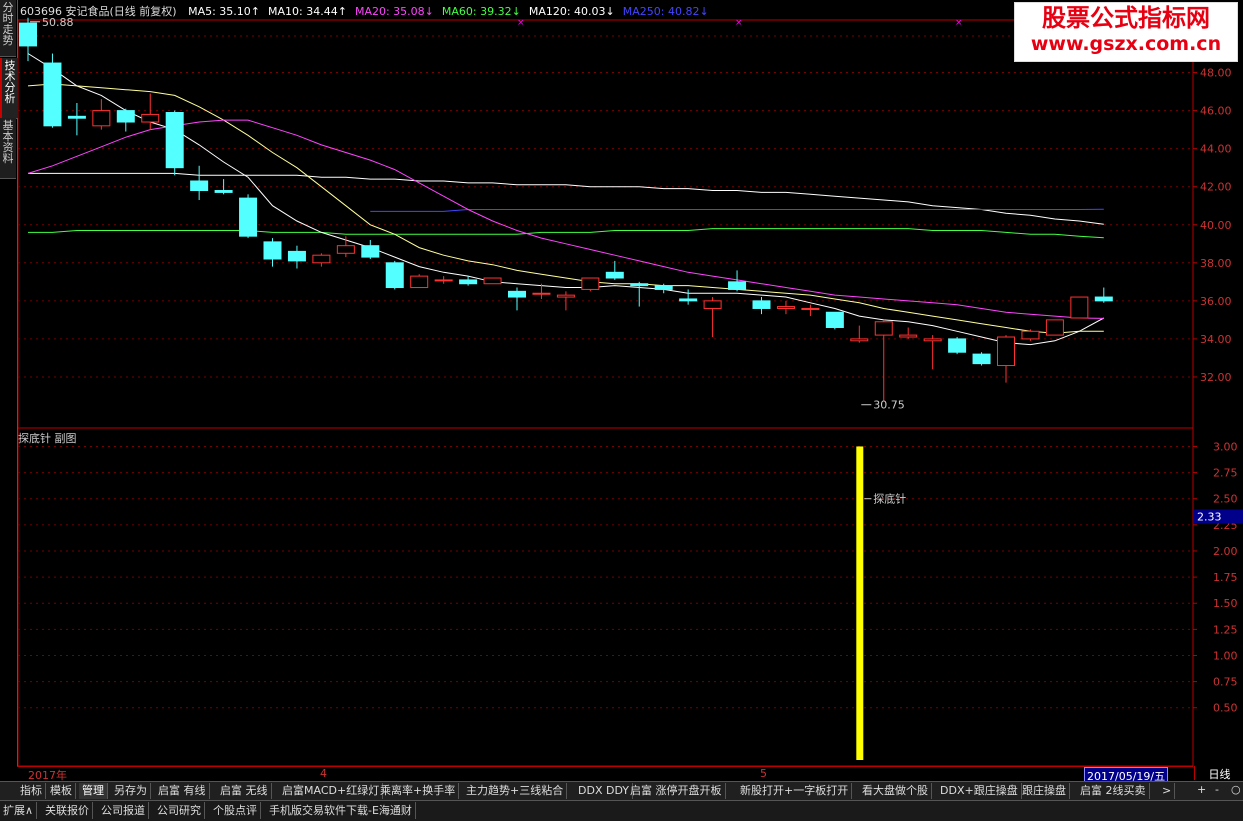 The width and height of the screenshot is (1243, 821). What do you see at coordinates (123, 810) in the screenshot?
I see `bottom-bar-item: 公司报道` at bounding box center [123, 810].